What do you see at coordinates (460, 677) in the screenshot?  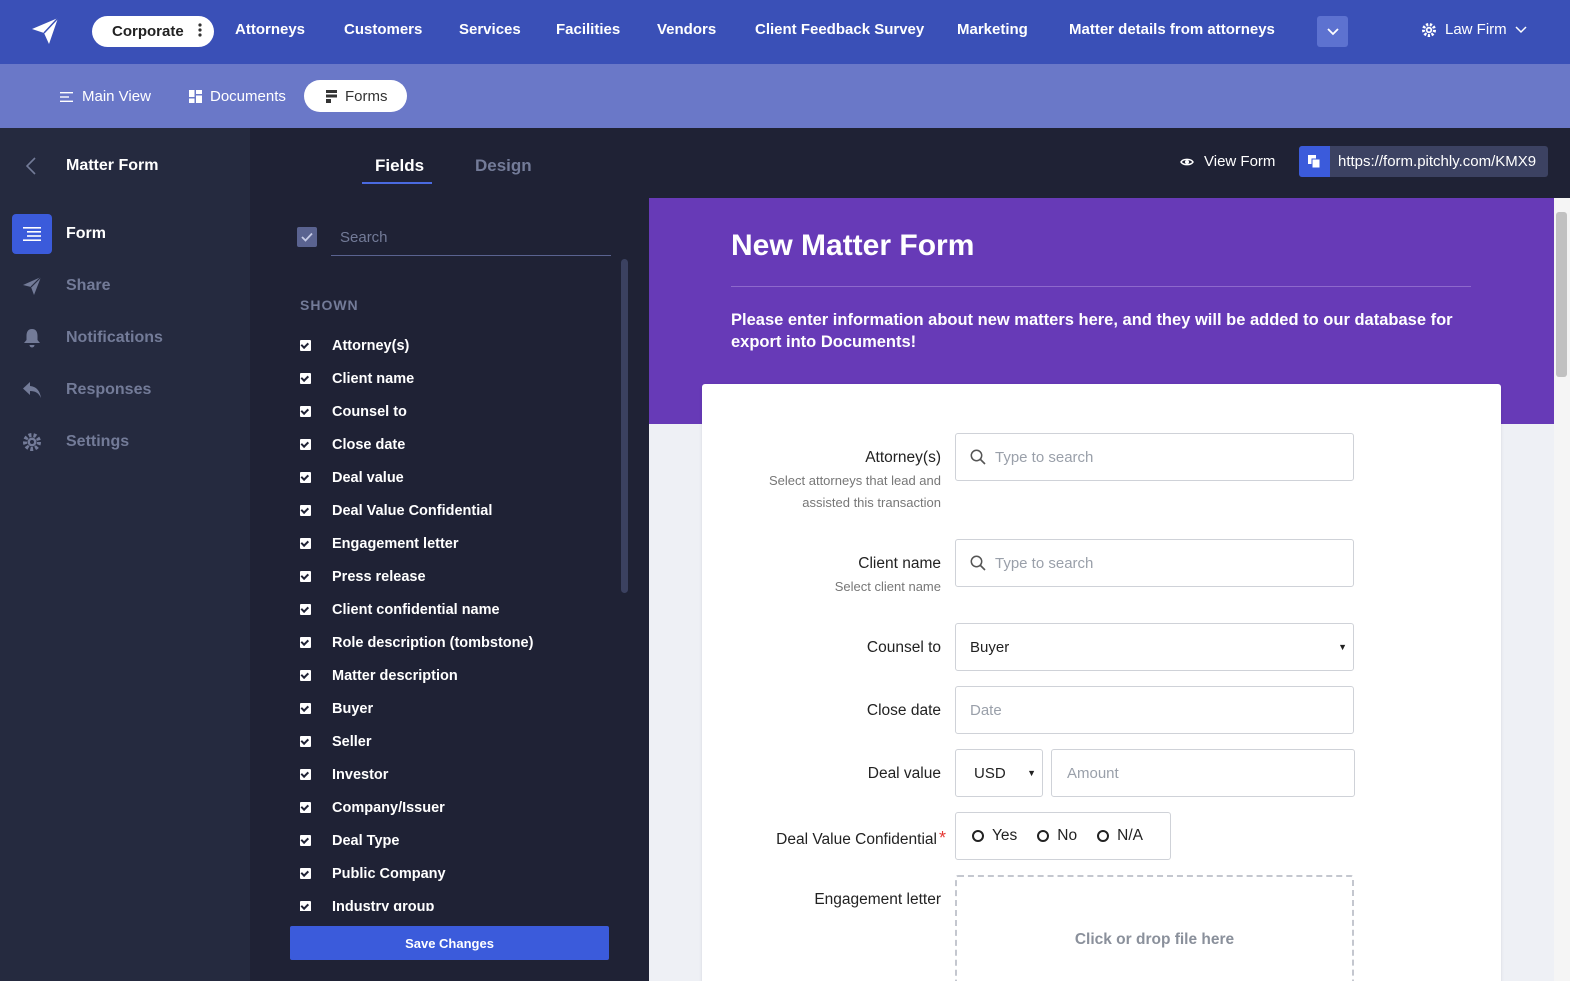 I see `field-row: Matter description` at bounding box center [460, 677].